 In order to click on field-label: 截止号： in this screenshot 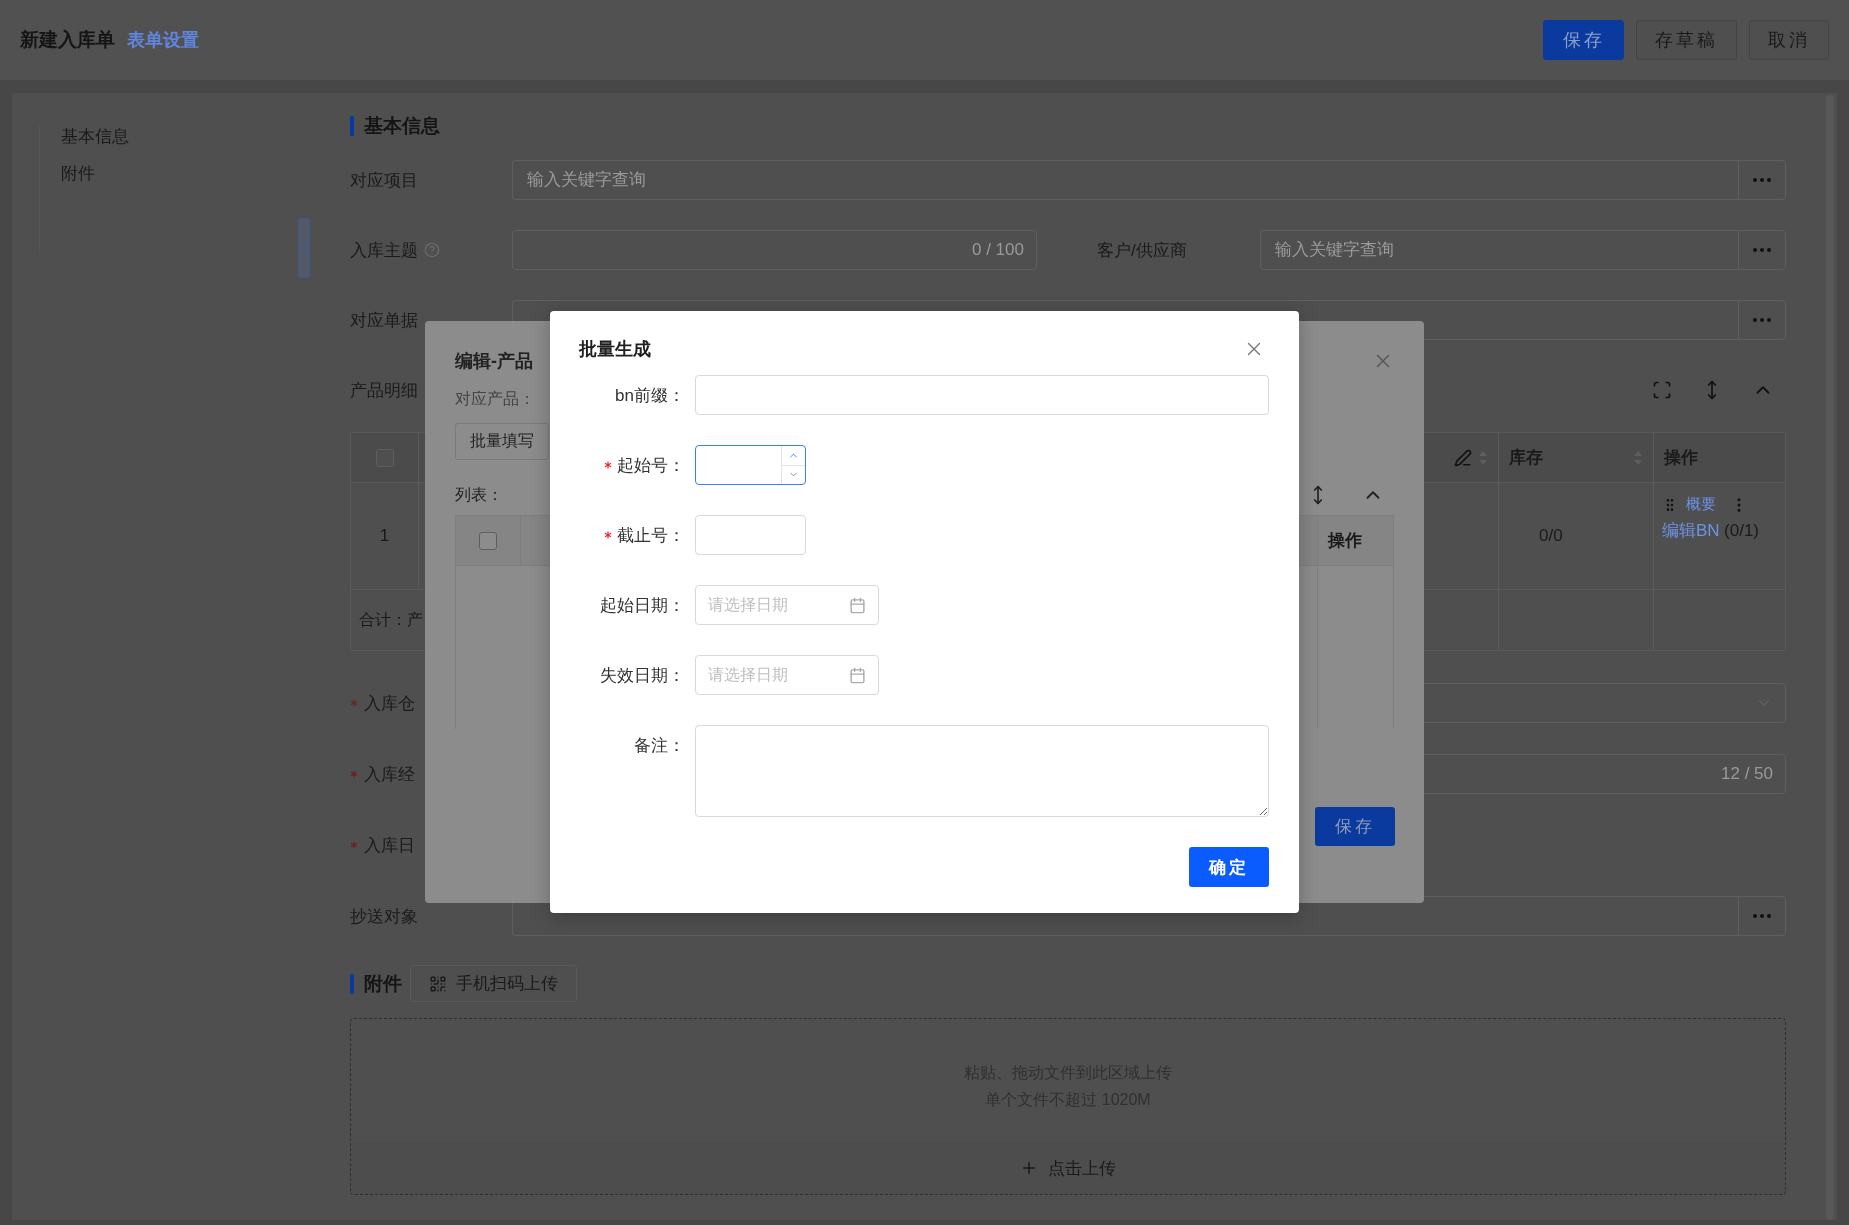, I will do `click(651, 535)`.